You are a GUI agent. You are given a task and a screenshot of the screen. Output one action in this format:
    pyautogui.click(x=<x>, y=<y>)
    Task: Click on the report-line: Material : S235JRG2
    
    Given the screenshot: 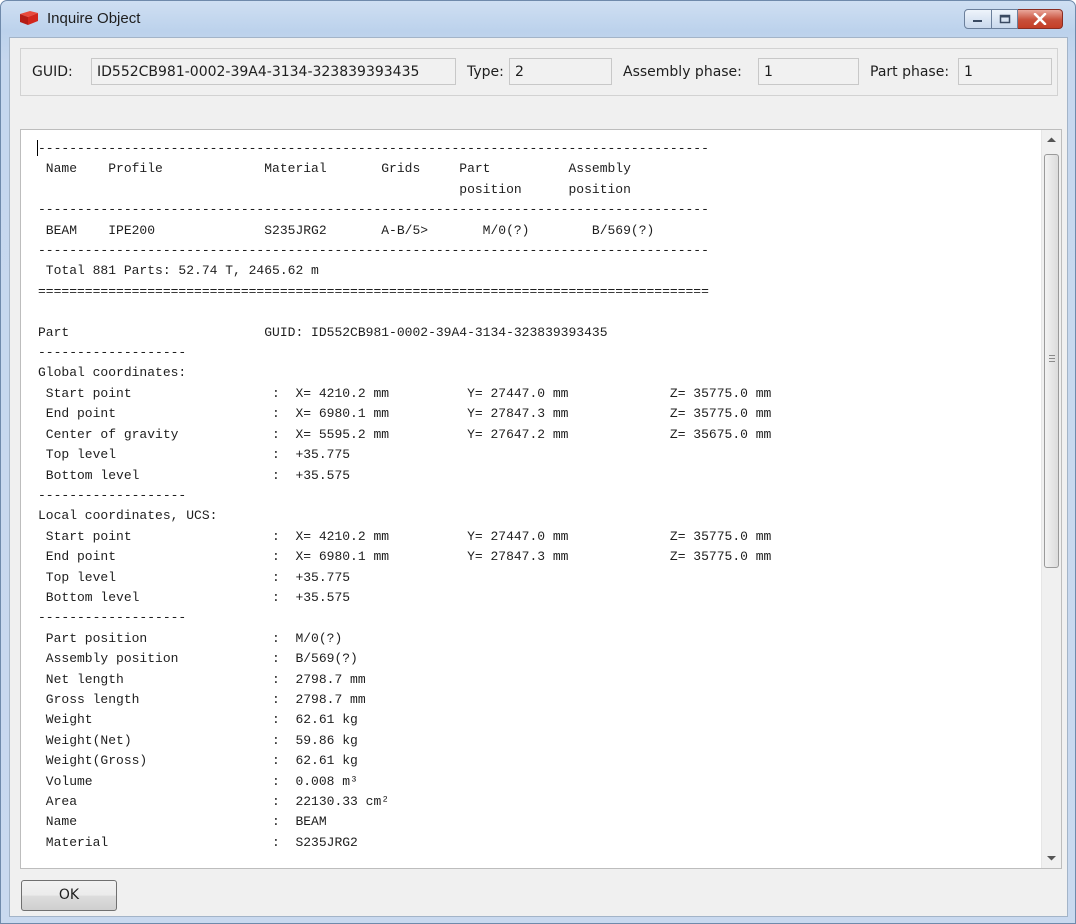 What is the action you would take?
    pyautogui.click(x=198, y=842)
    